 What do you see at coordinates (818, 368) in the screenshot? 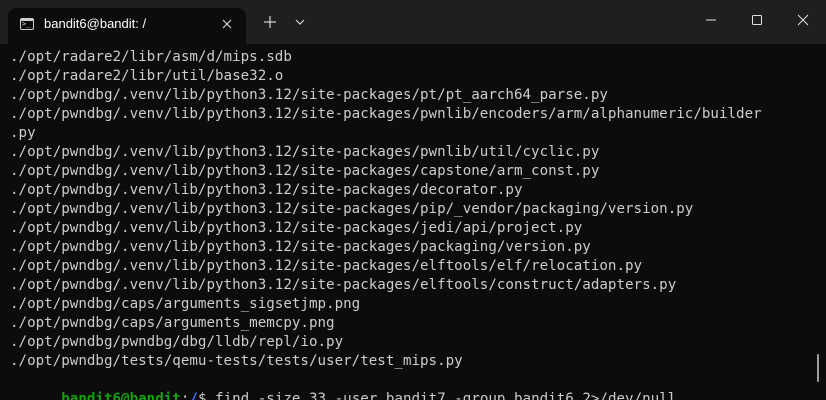
I see `scrollbar-thumb` at bounding box center [818, 368].